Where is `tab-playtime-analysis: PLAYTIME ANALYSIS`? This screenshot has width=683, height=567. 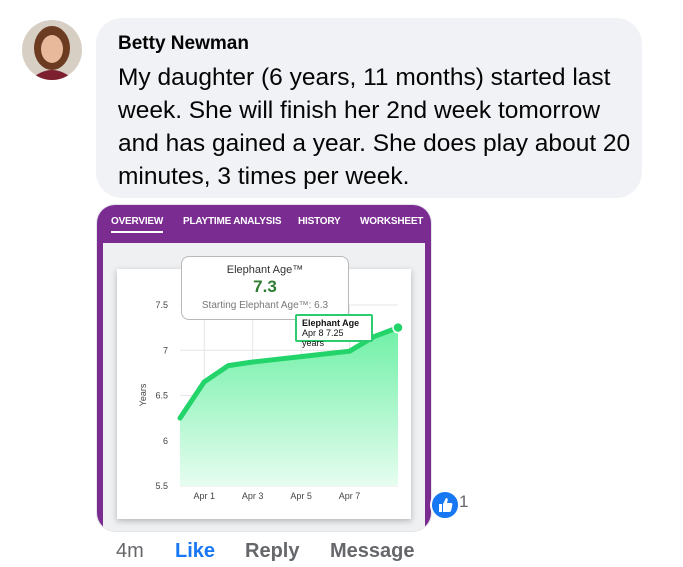
tab-playtime-analysis: PLAYTIME ANALYSIS is located at coordinates (232, 221).